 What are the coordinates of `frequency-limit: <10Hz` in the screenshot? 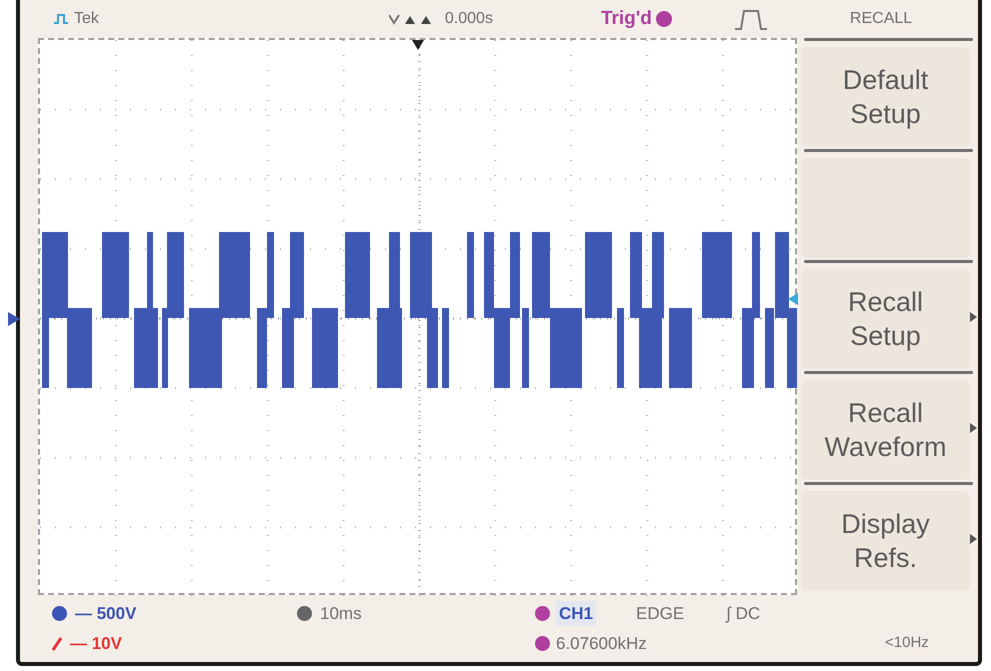 It's located at (907, 643).